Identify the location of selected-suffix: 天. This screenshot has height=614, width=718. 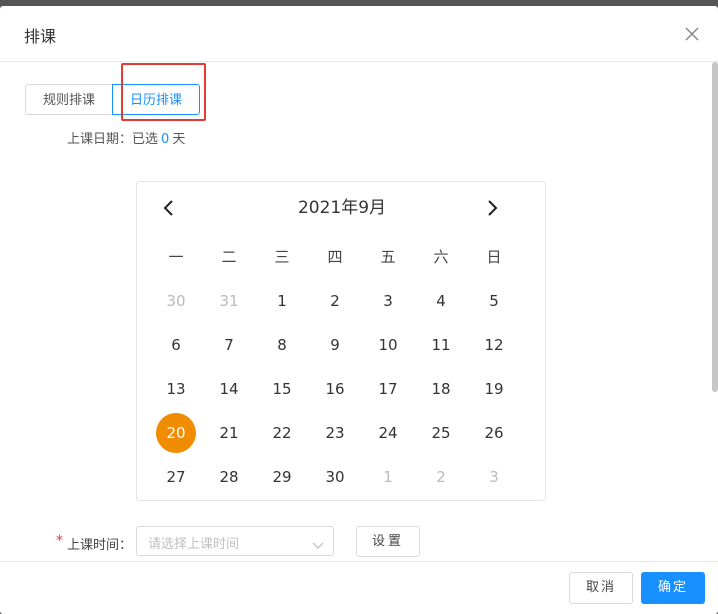
(179, 139).